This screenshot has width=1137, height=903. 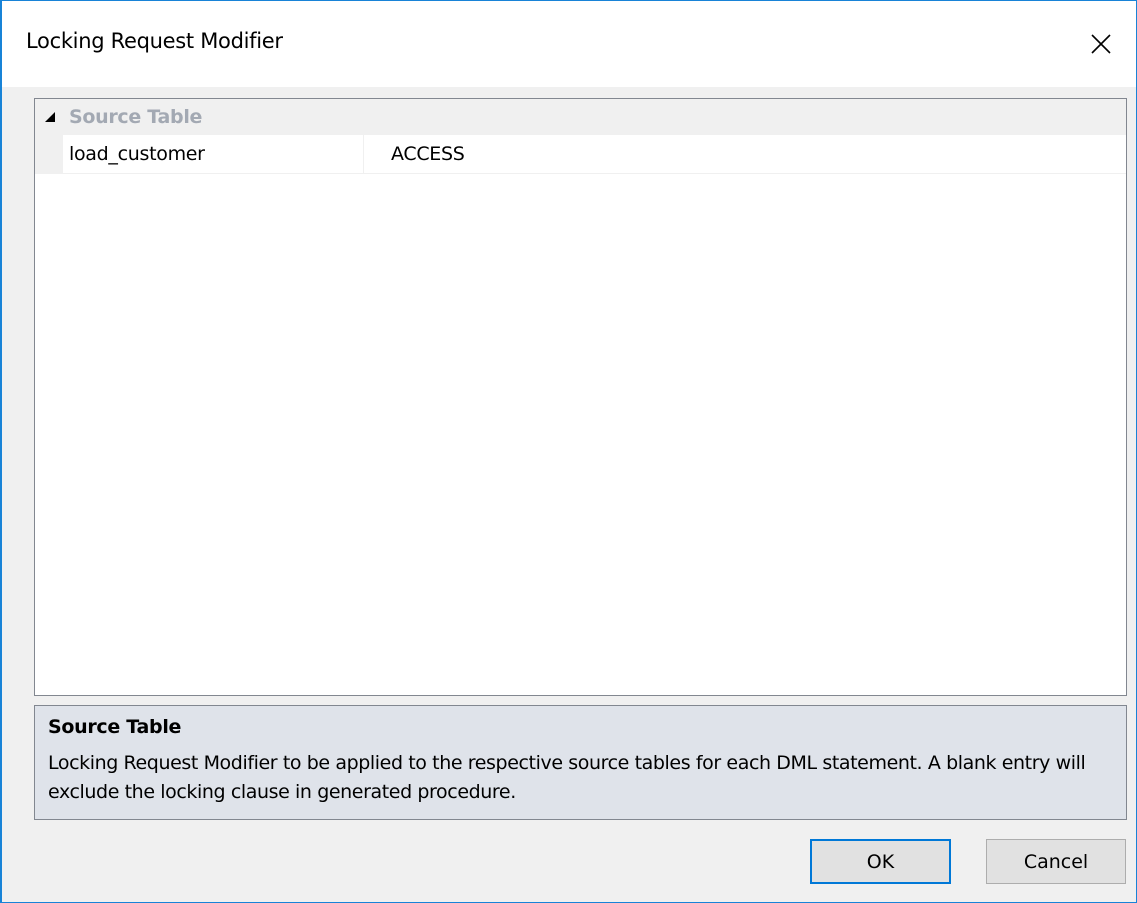 What do you see at coordinates (745, 154) in the screenshot?
I see `property-value-cell: ACCESS` at bounding box center [745, 154].